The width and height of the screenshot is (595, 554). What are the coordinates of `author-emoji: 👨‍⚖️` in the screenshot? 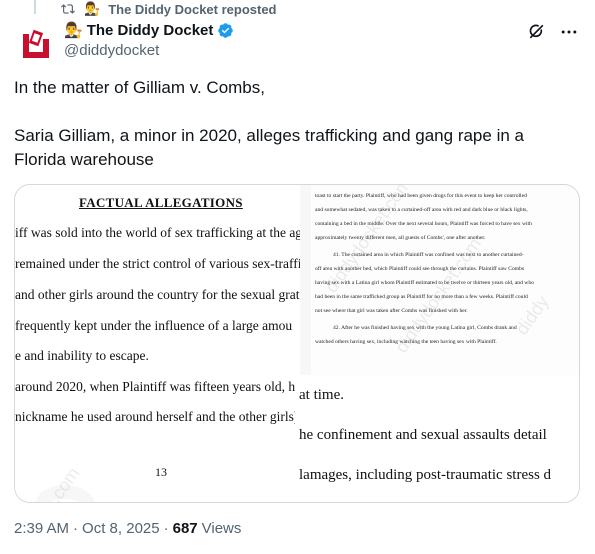 It's located at (73, 30).